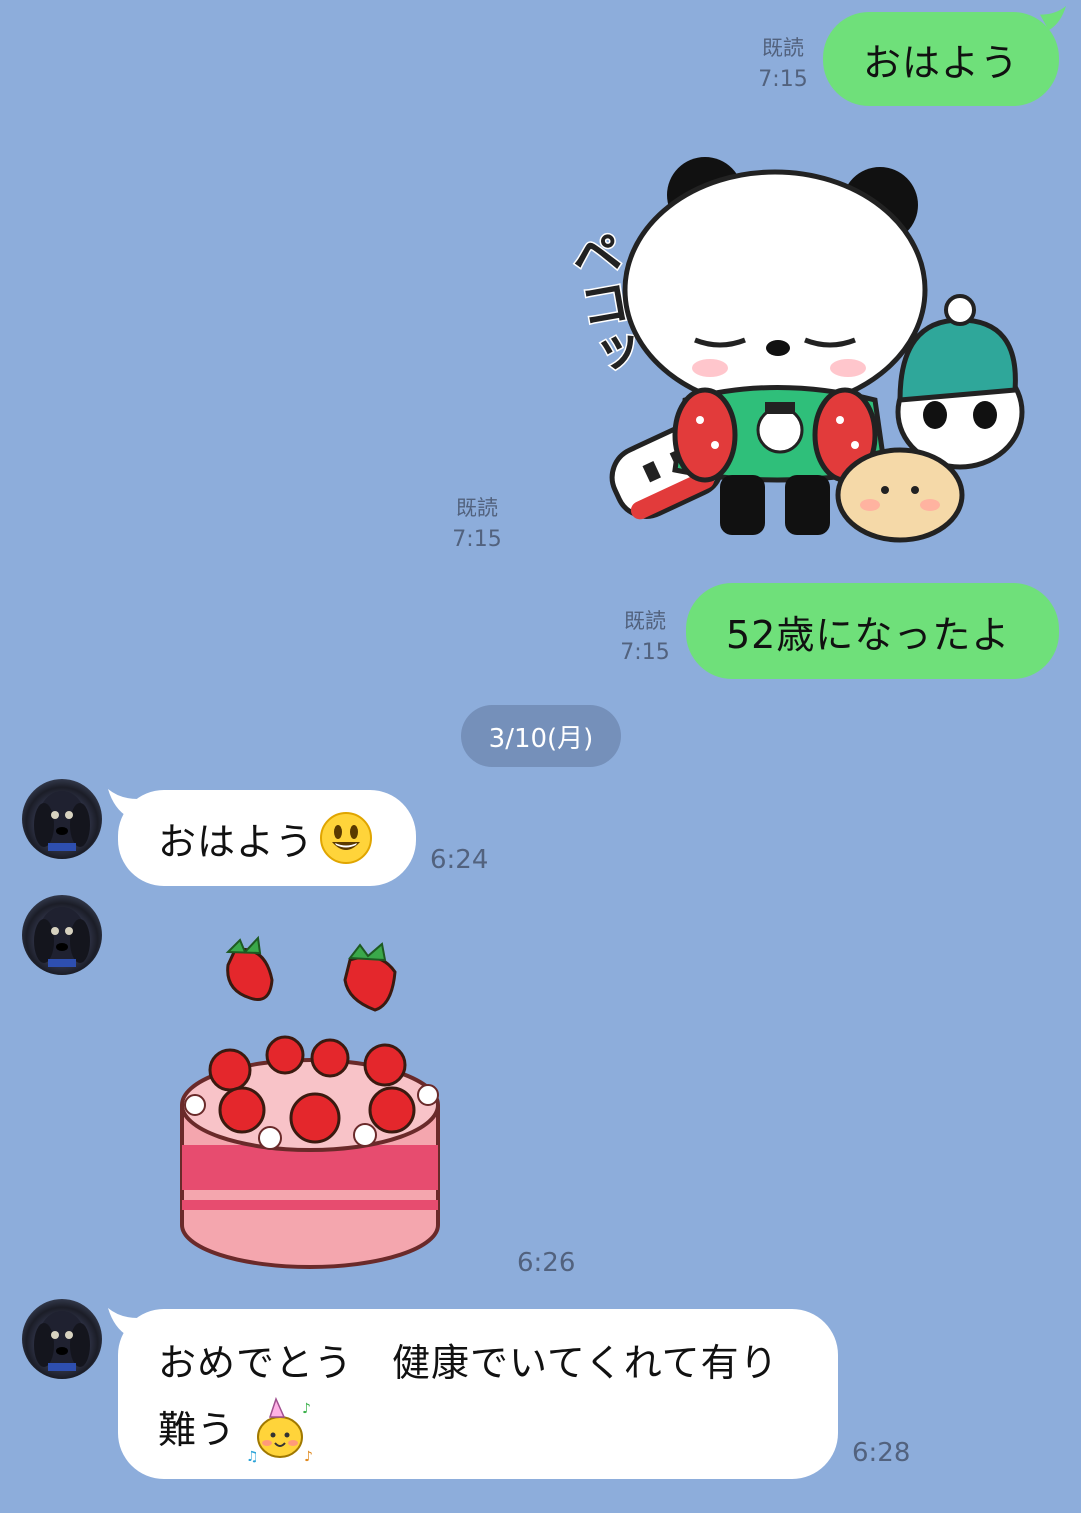 The width and height of the screenshot is (1081, 1513). What do you see at coordinates (1053, 18) in the screenshot?
I see `bubble-tail` at bounding box center [1053, 18].